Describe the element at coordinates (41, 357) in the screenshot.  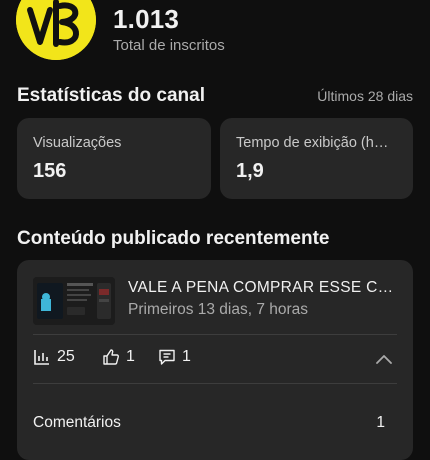
I see `bar-chart-icon` at that location.